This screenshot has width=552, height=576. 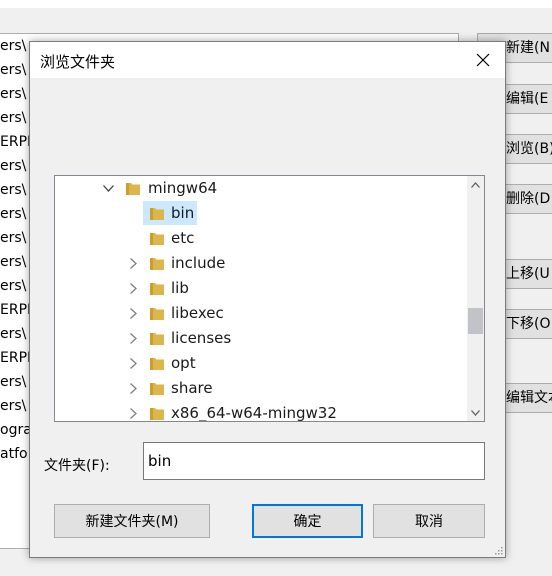 What do you see at coordinates (260, 363) in the screenshot?
I see `tree-item-opt: opt` at bounding box center [260, 363].